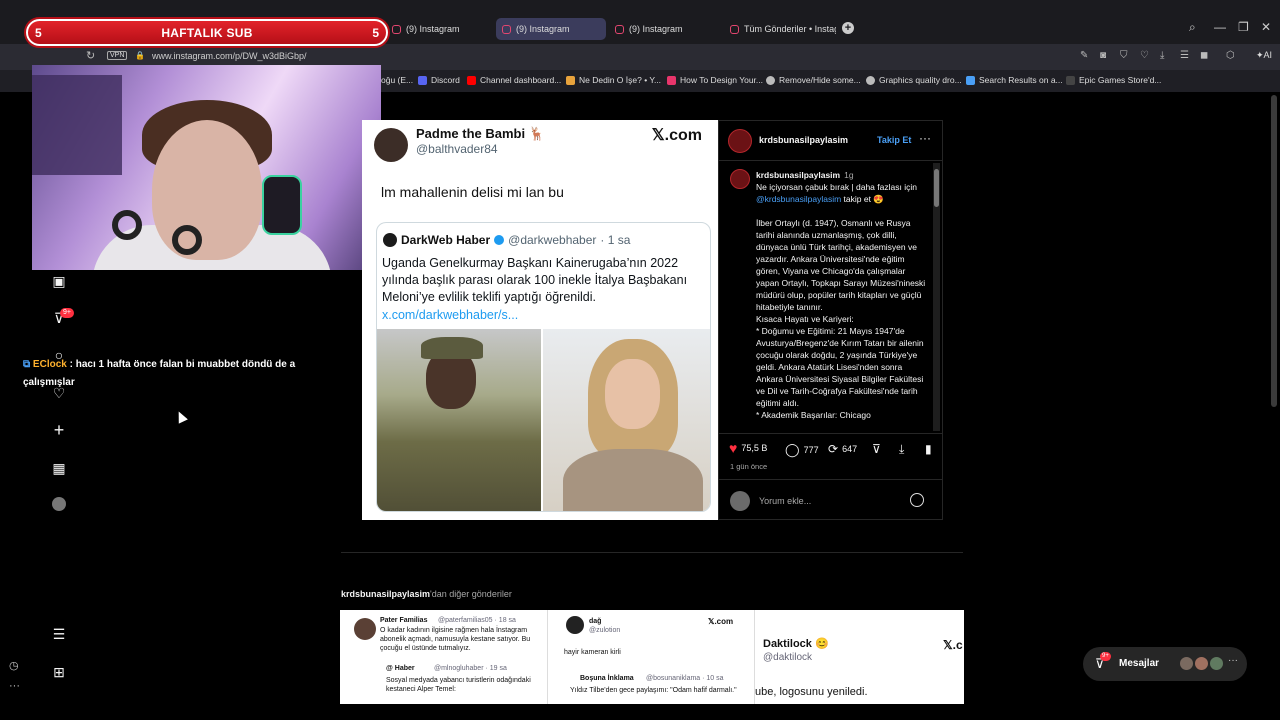 The height and width of the screenshot is (720, 1280). What do you see at coordinates (936, 188) in the screenshot?
I see `scrollbar-thumb` at bounding box center [936, 188].